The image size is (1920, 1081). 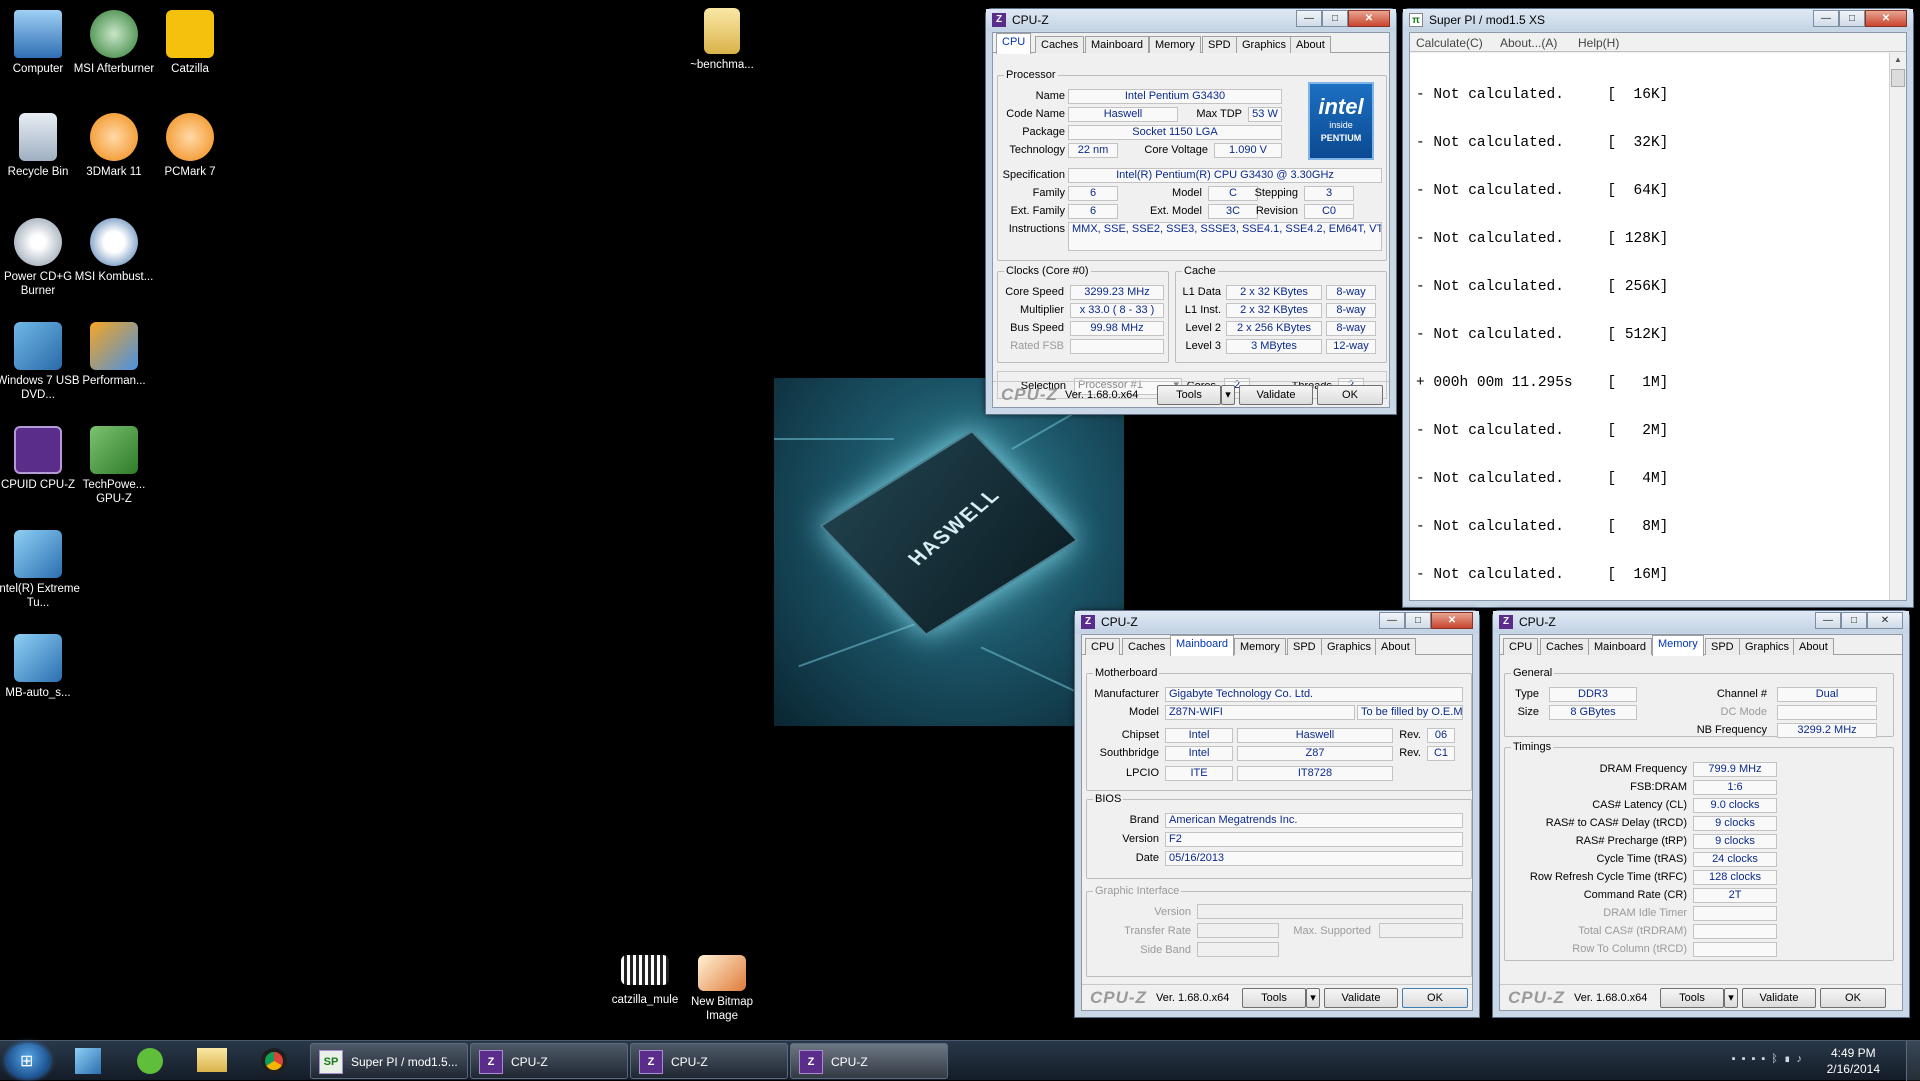 What do you see at coordinates (1274, 328) in the screenshot?
I see `level2-value: 2 x 256 KBytes` at bounding box center [1274, 328].